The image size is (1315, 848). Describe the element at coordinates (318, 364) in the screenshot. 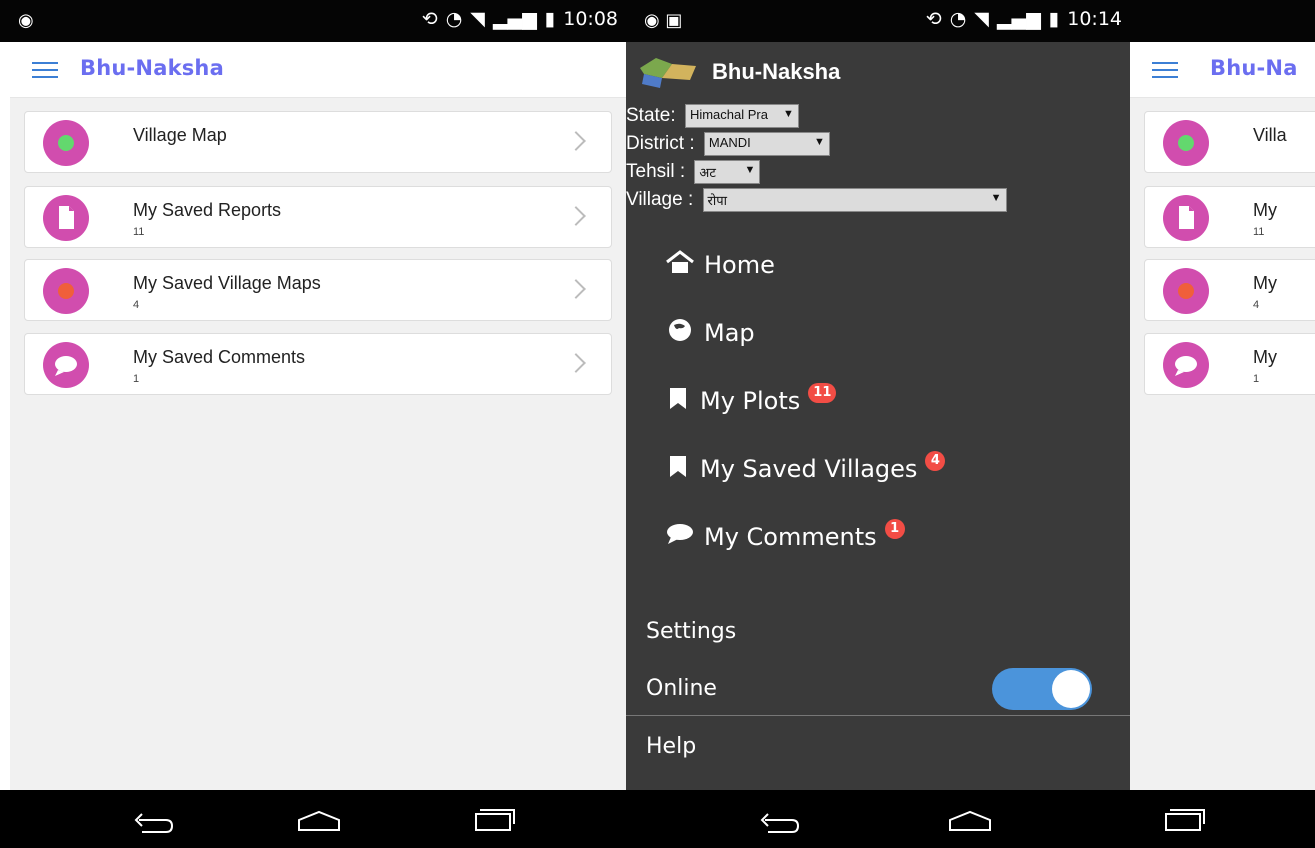

I see `saved-comments-card: My Saved Comments 1` at that location.